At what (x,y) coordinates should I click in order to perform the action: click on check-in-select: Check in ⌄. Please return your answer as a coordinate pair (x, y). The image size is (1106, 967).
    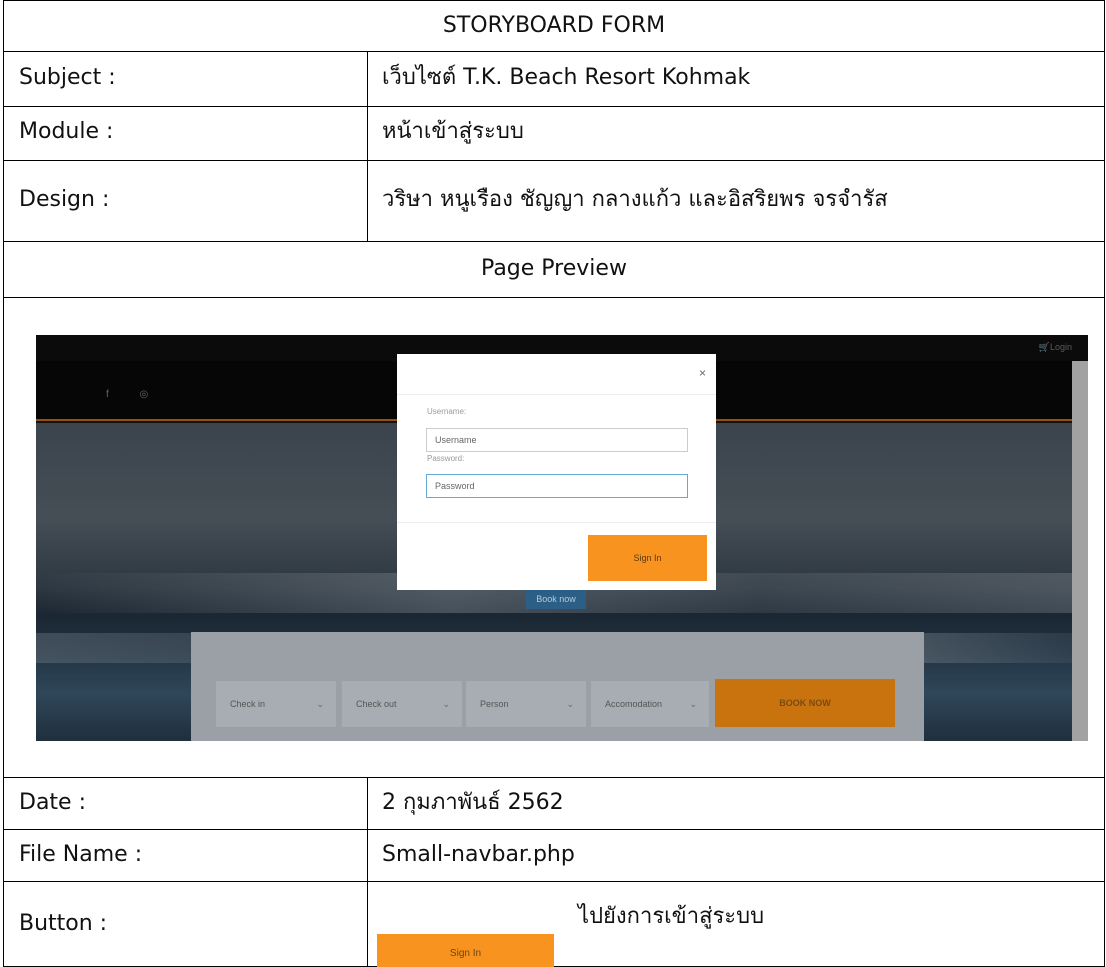
    Looking at the image, I should click on (276, 704).